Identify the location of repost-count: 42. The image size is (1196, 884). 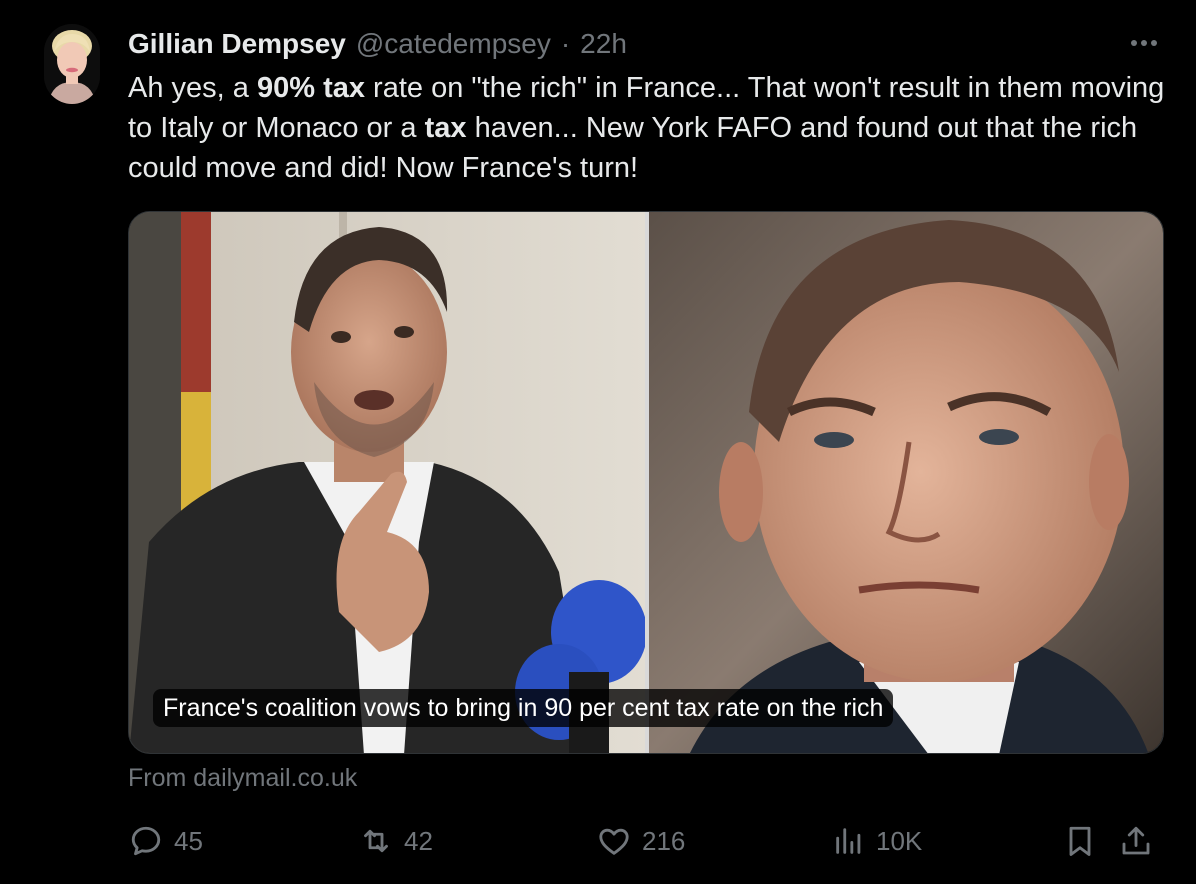
(418, 840).